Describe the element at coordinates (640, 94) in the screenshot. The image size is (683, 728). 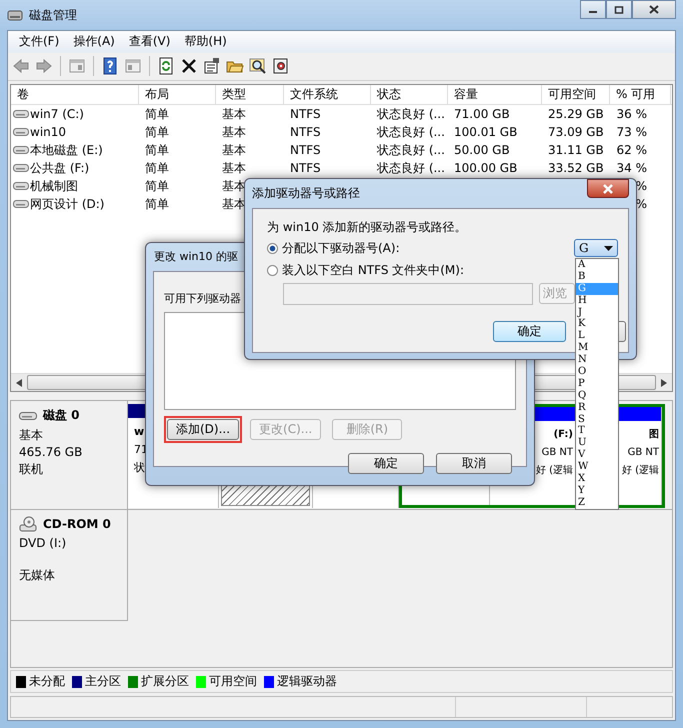
I see `column-header: % 可用` at that location.